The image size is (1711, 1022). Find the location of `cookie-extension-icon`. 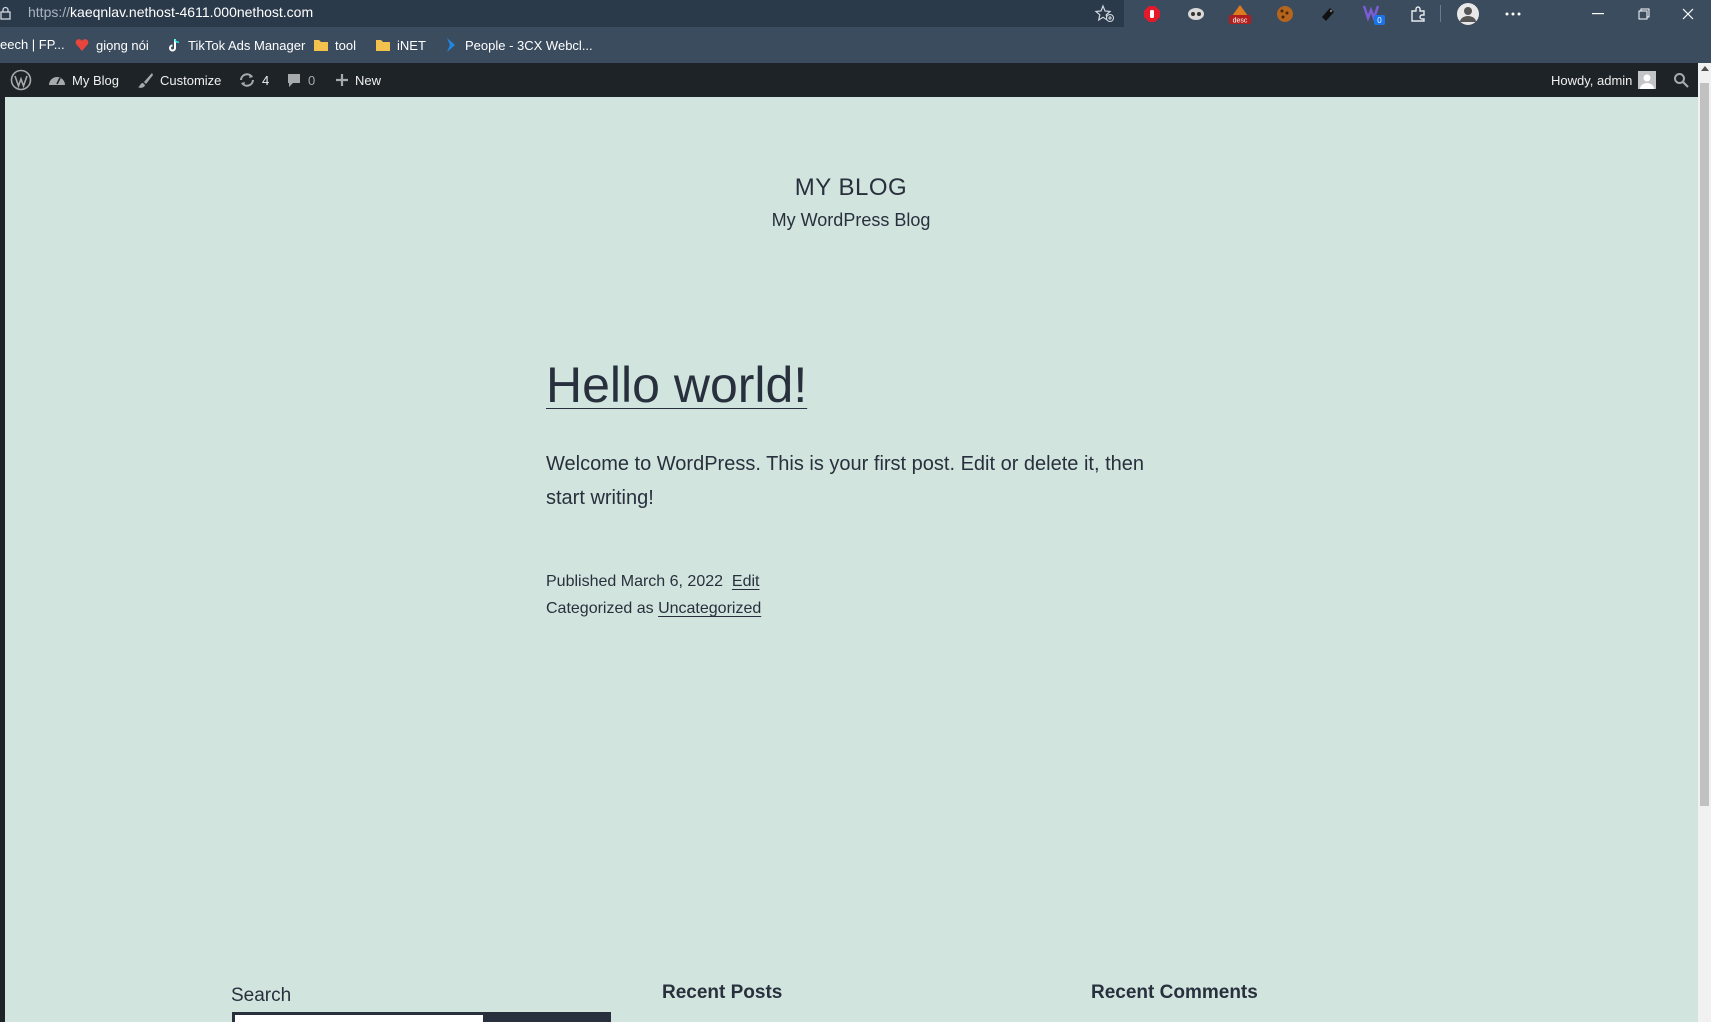

cookie-extension-icon is located at coordinates (1285, 14).